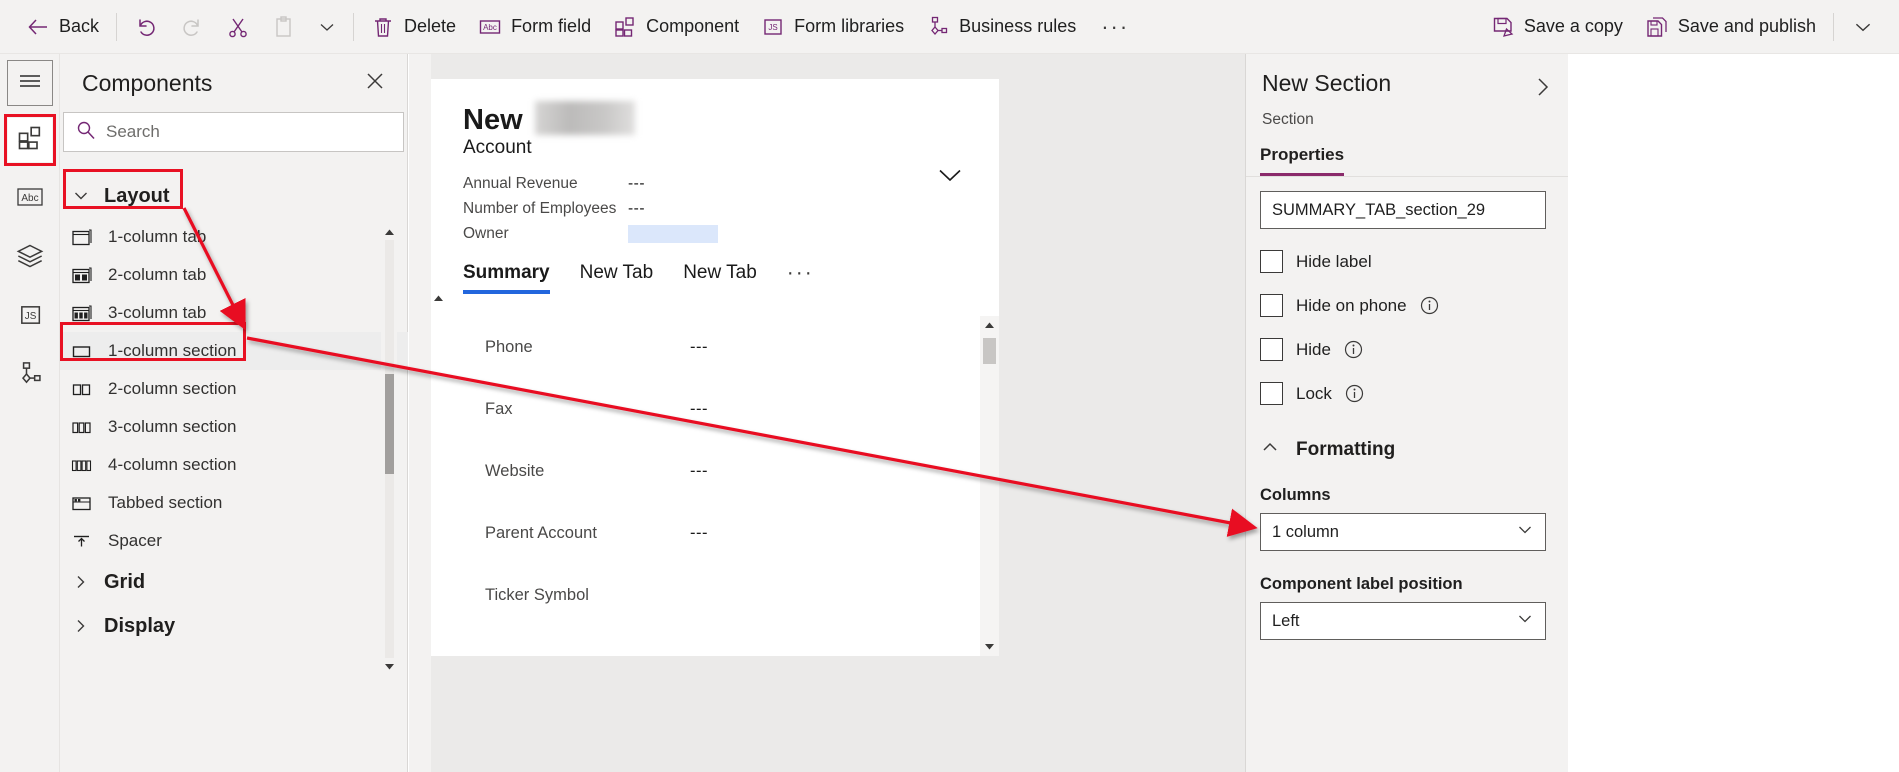  What do you see at coordinates (1407, 349) in the screenshot?
I see `checkbox-row-hide: Hide` at bounding box center [1407, 349].